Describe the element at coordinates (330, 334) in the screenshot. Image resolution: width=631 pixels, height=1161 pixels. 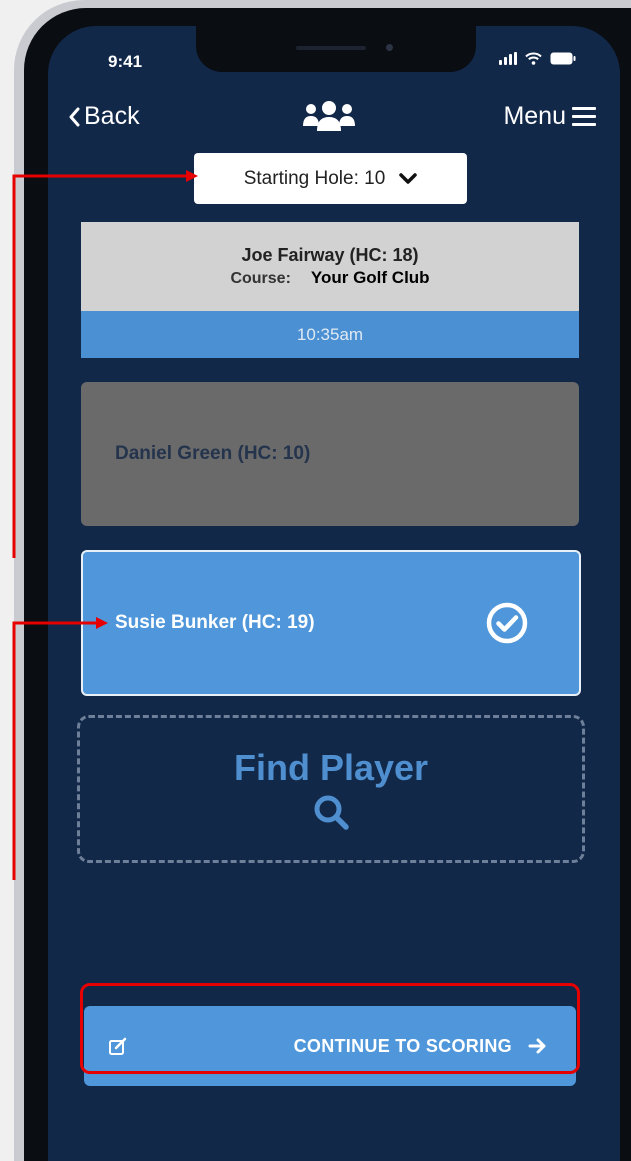
I see `tee-time: 10:35am` at that location.